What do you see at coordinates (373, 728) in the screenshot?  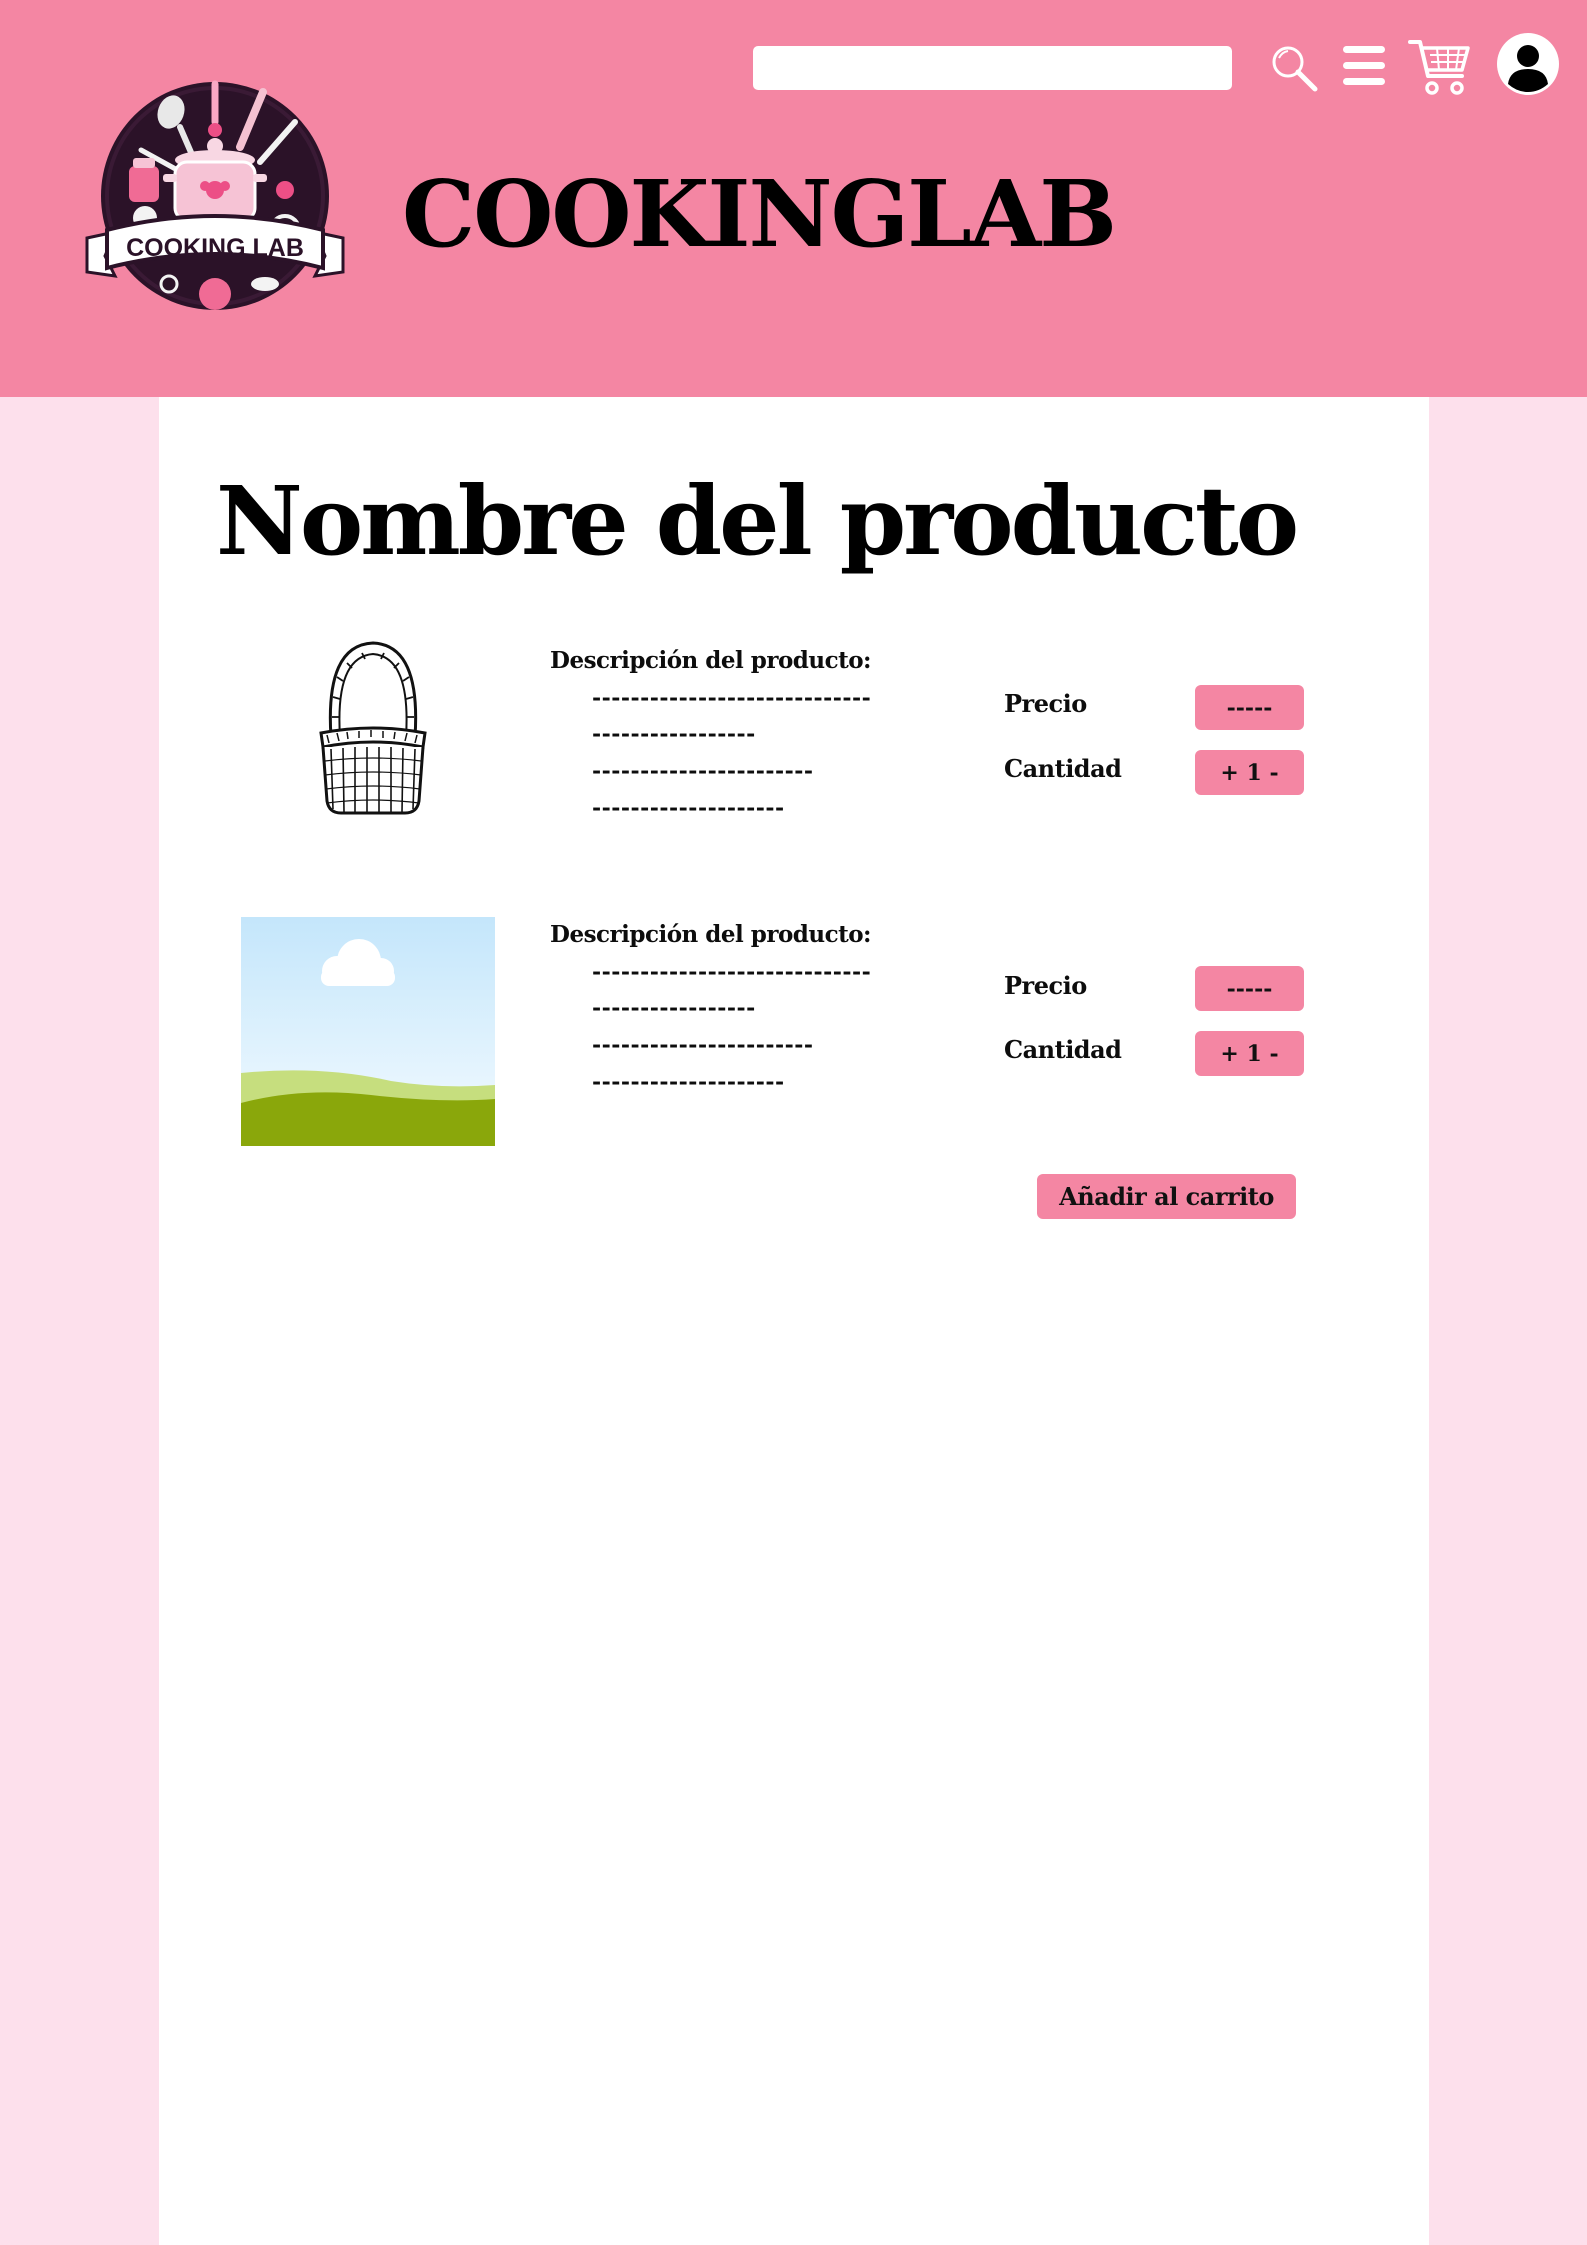 I see `basket-image` at bounding box center [373, 728].